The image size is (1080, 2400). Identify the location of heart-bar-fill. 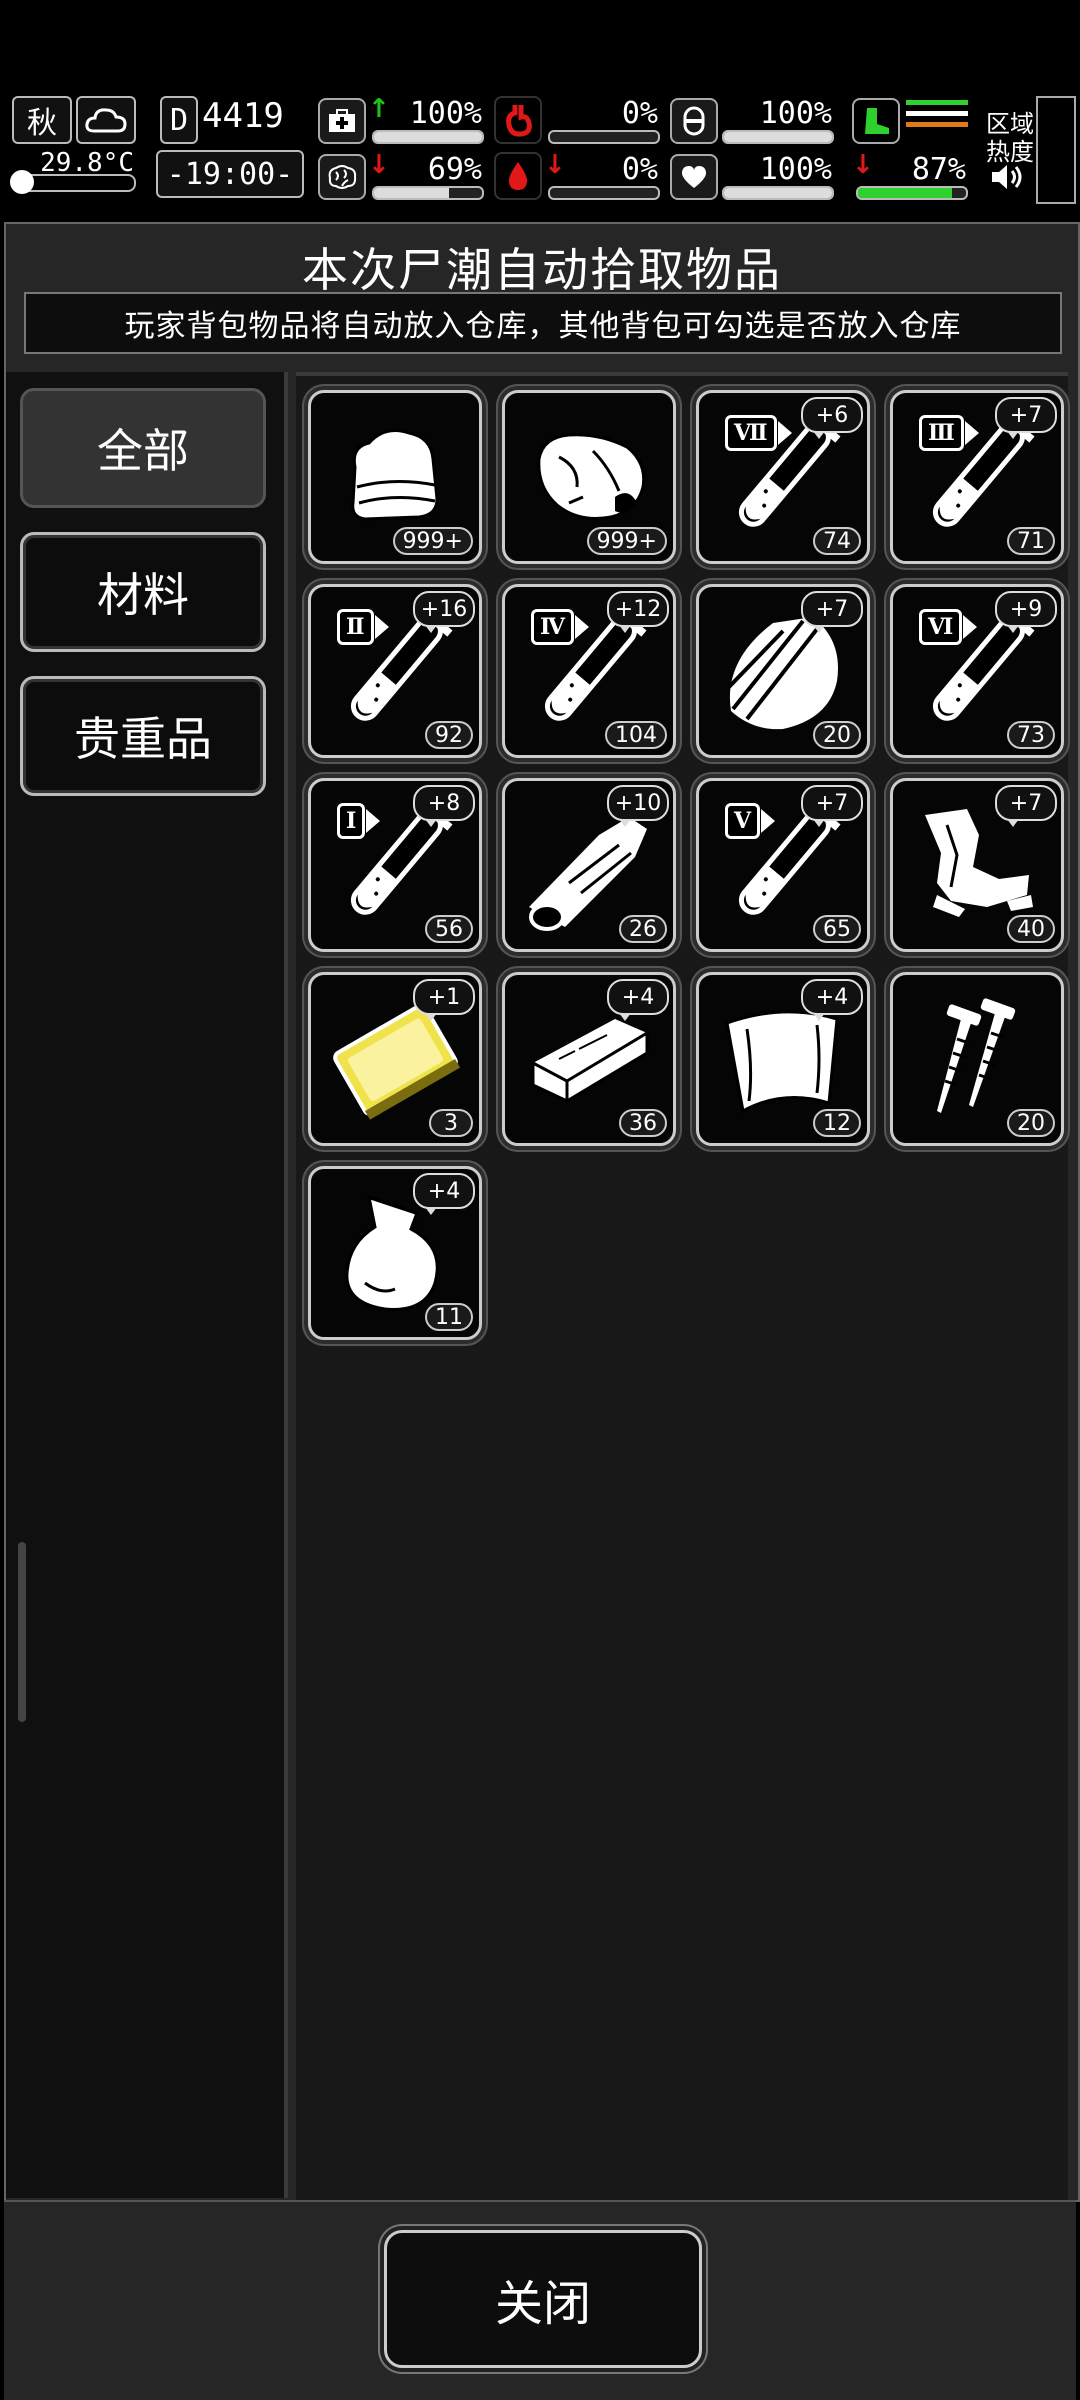
(778, 193).